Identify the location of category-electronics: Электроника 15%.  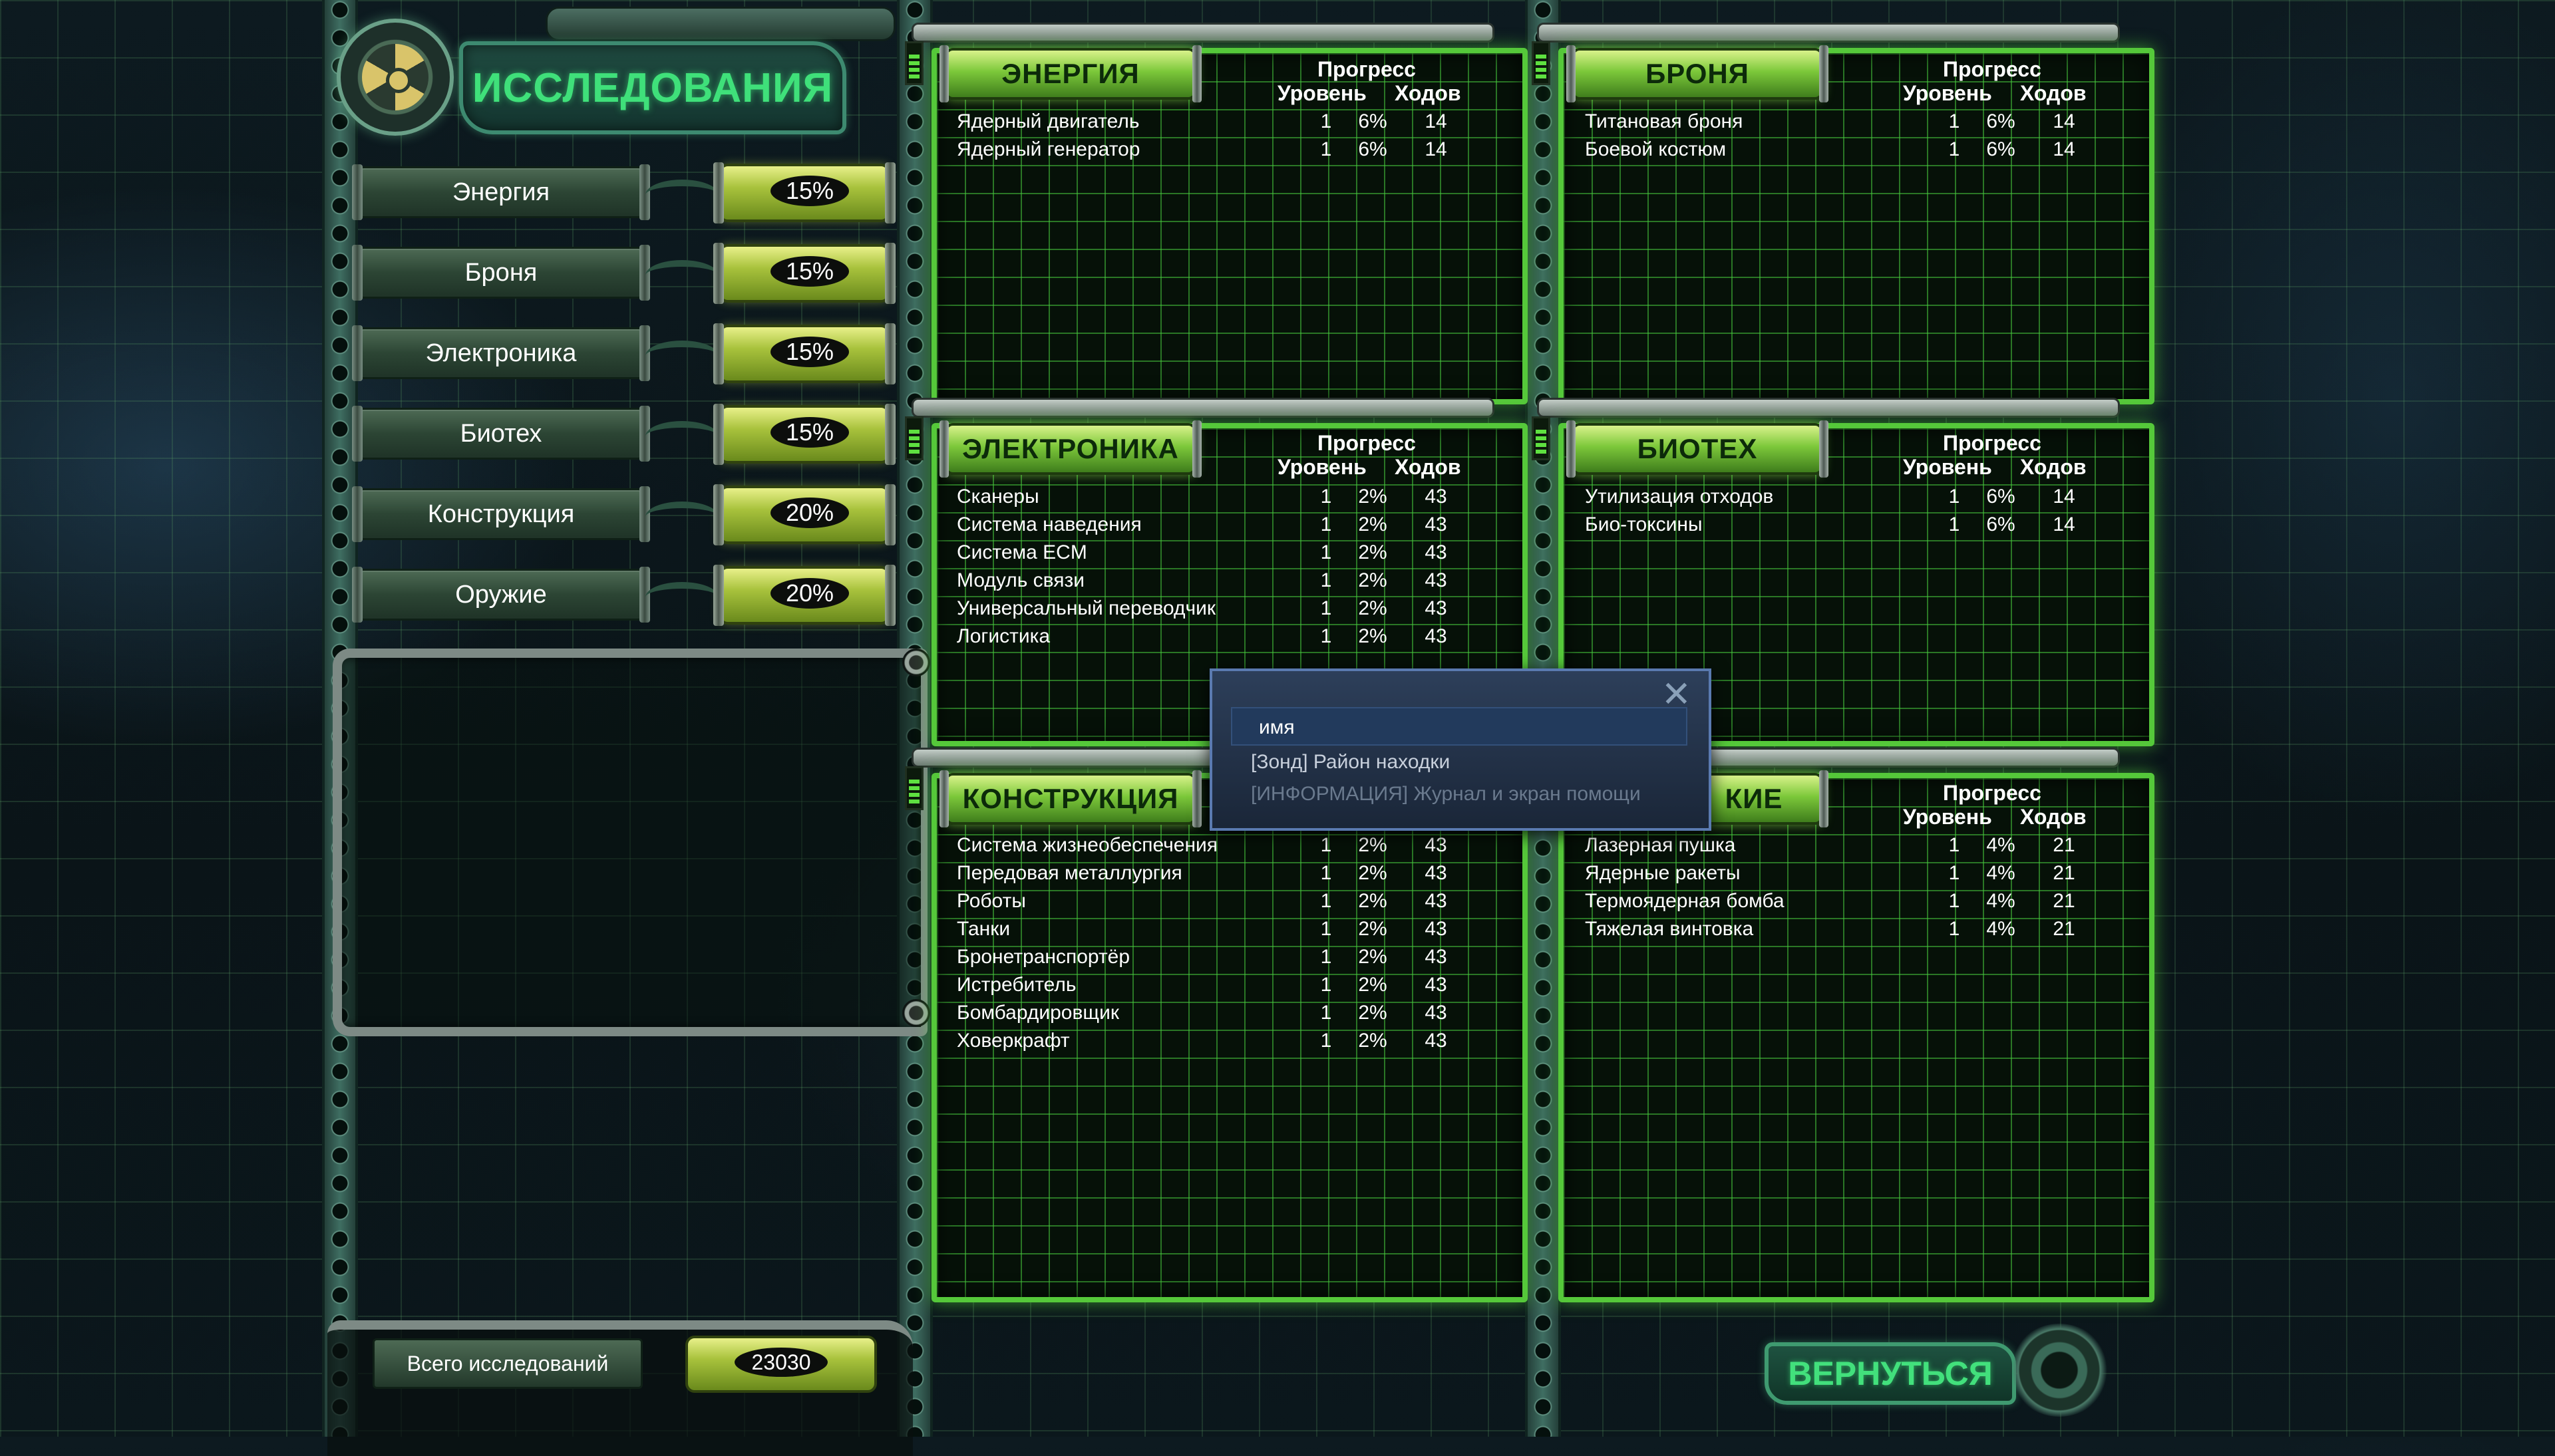
(624, 353).